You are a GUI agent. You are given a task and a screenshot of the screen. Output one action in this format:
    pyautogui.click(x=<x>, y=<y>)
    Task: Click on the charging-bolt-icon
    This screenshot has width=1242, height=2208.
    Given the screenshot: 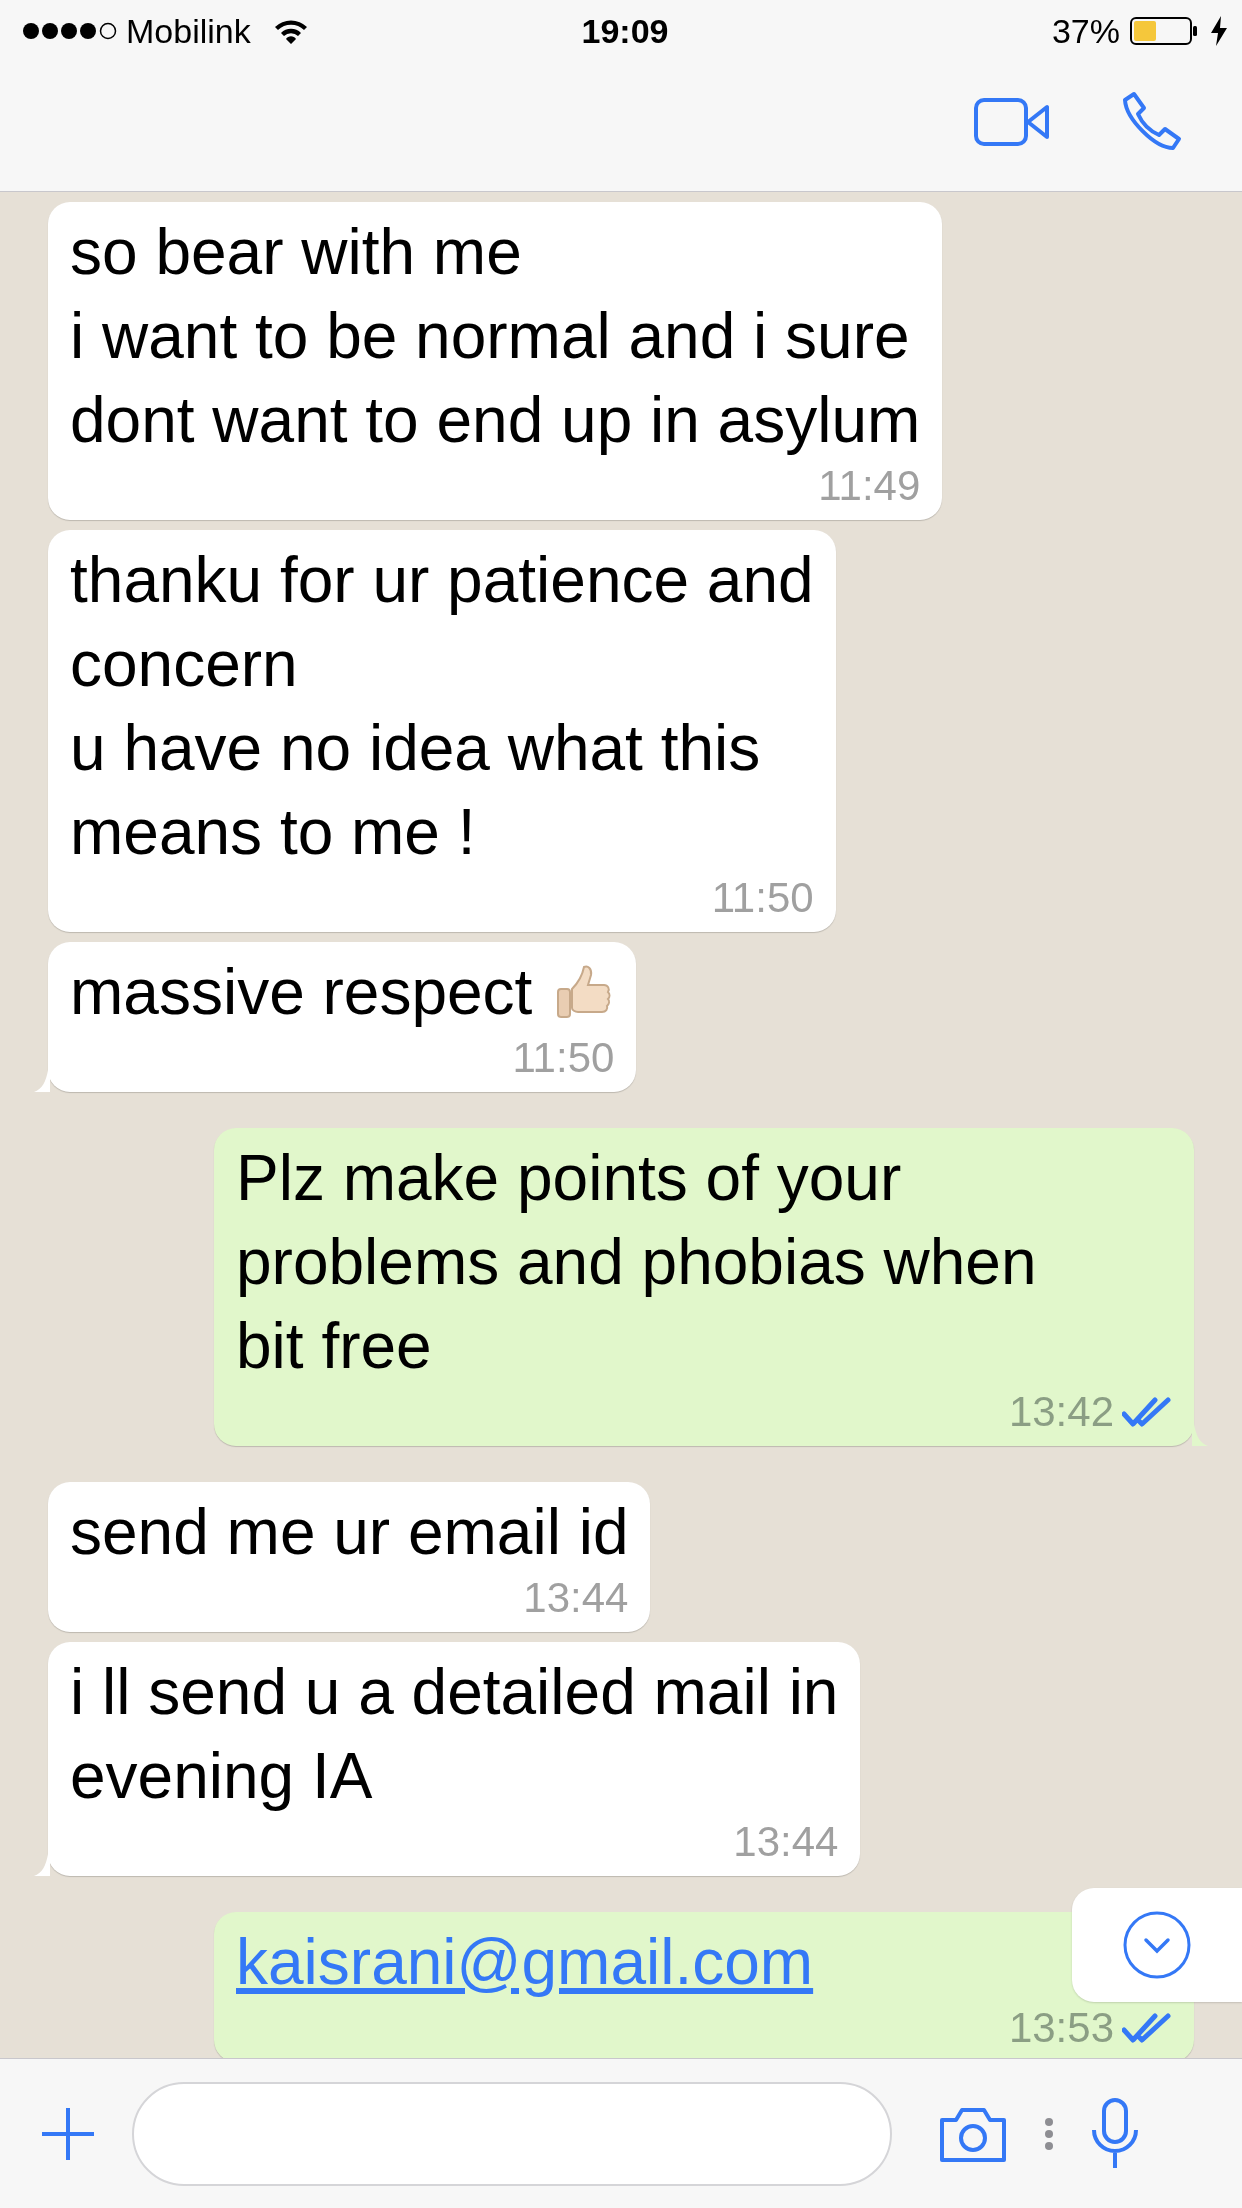 What is the action you would take?
    pyautogui.click(x=1219, y=31)
    